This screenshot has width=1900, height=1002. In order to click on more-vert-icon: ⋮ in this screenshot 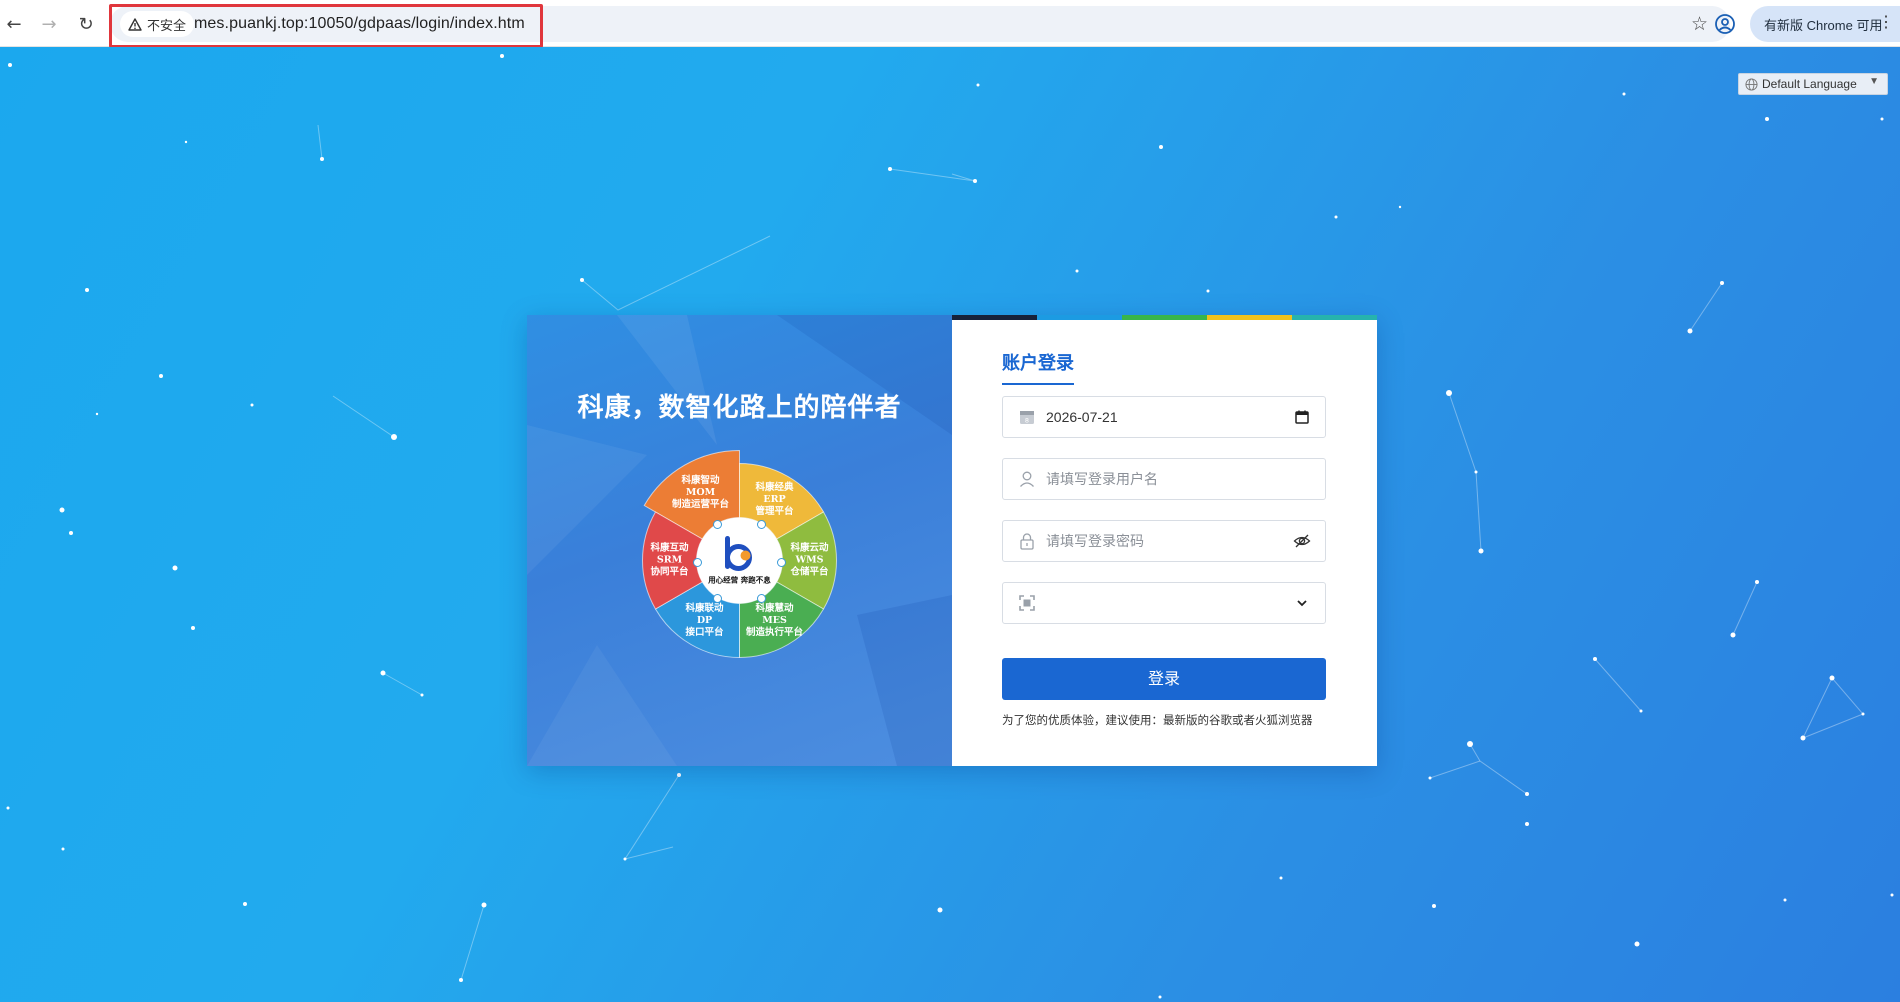, I will do `click(1886, 22)`.